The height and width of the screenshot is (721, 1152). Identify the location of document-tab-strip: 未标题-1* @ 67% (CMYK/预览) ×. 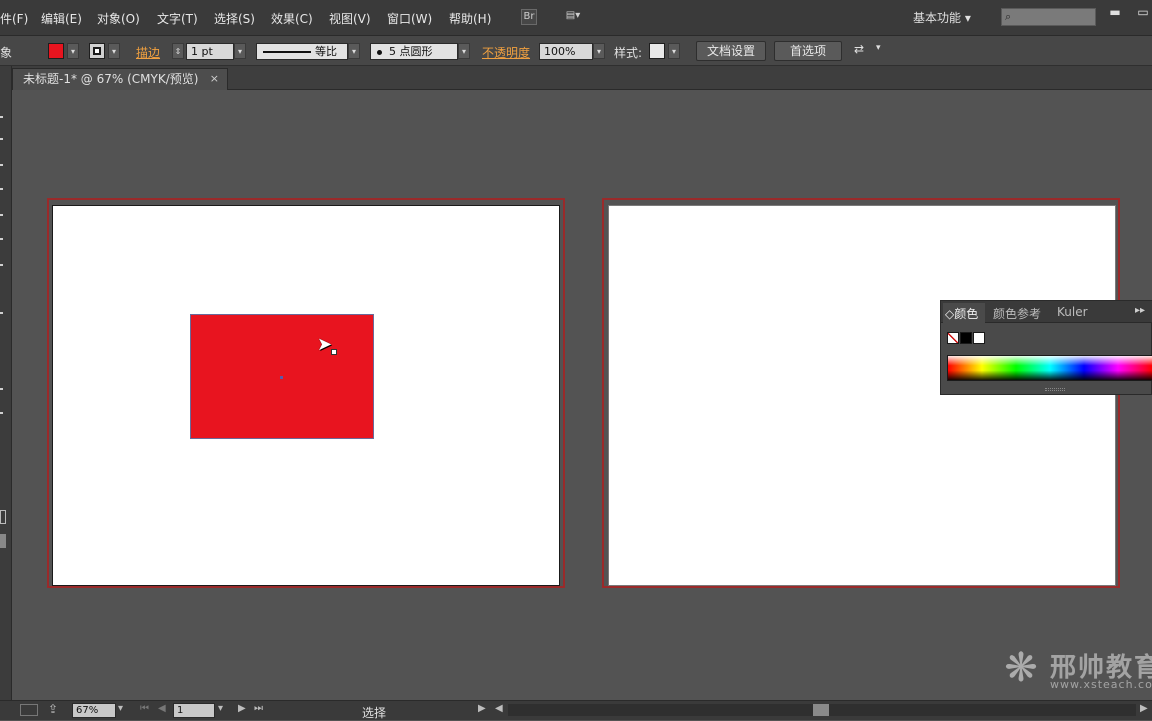
(582, 78).